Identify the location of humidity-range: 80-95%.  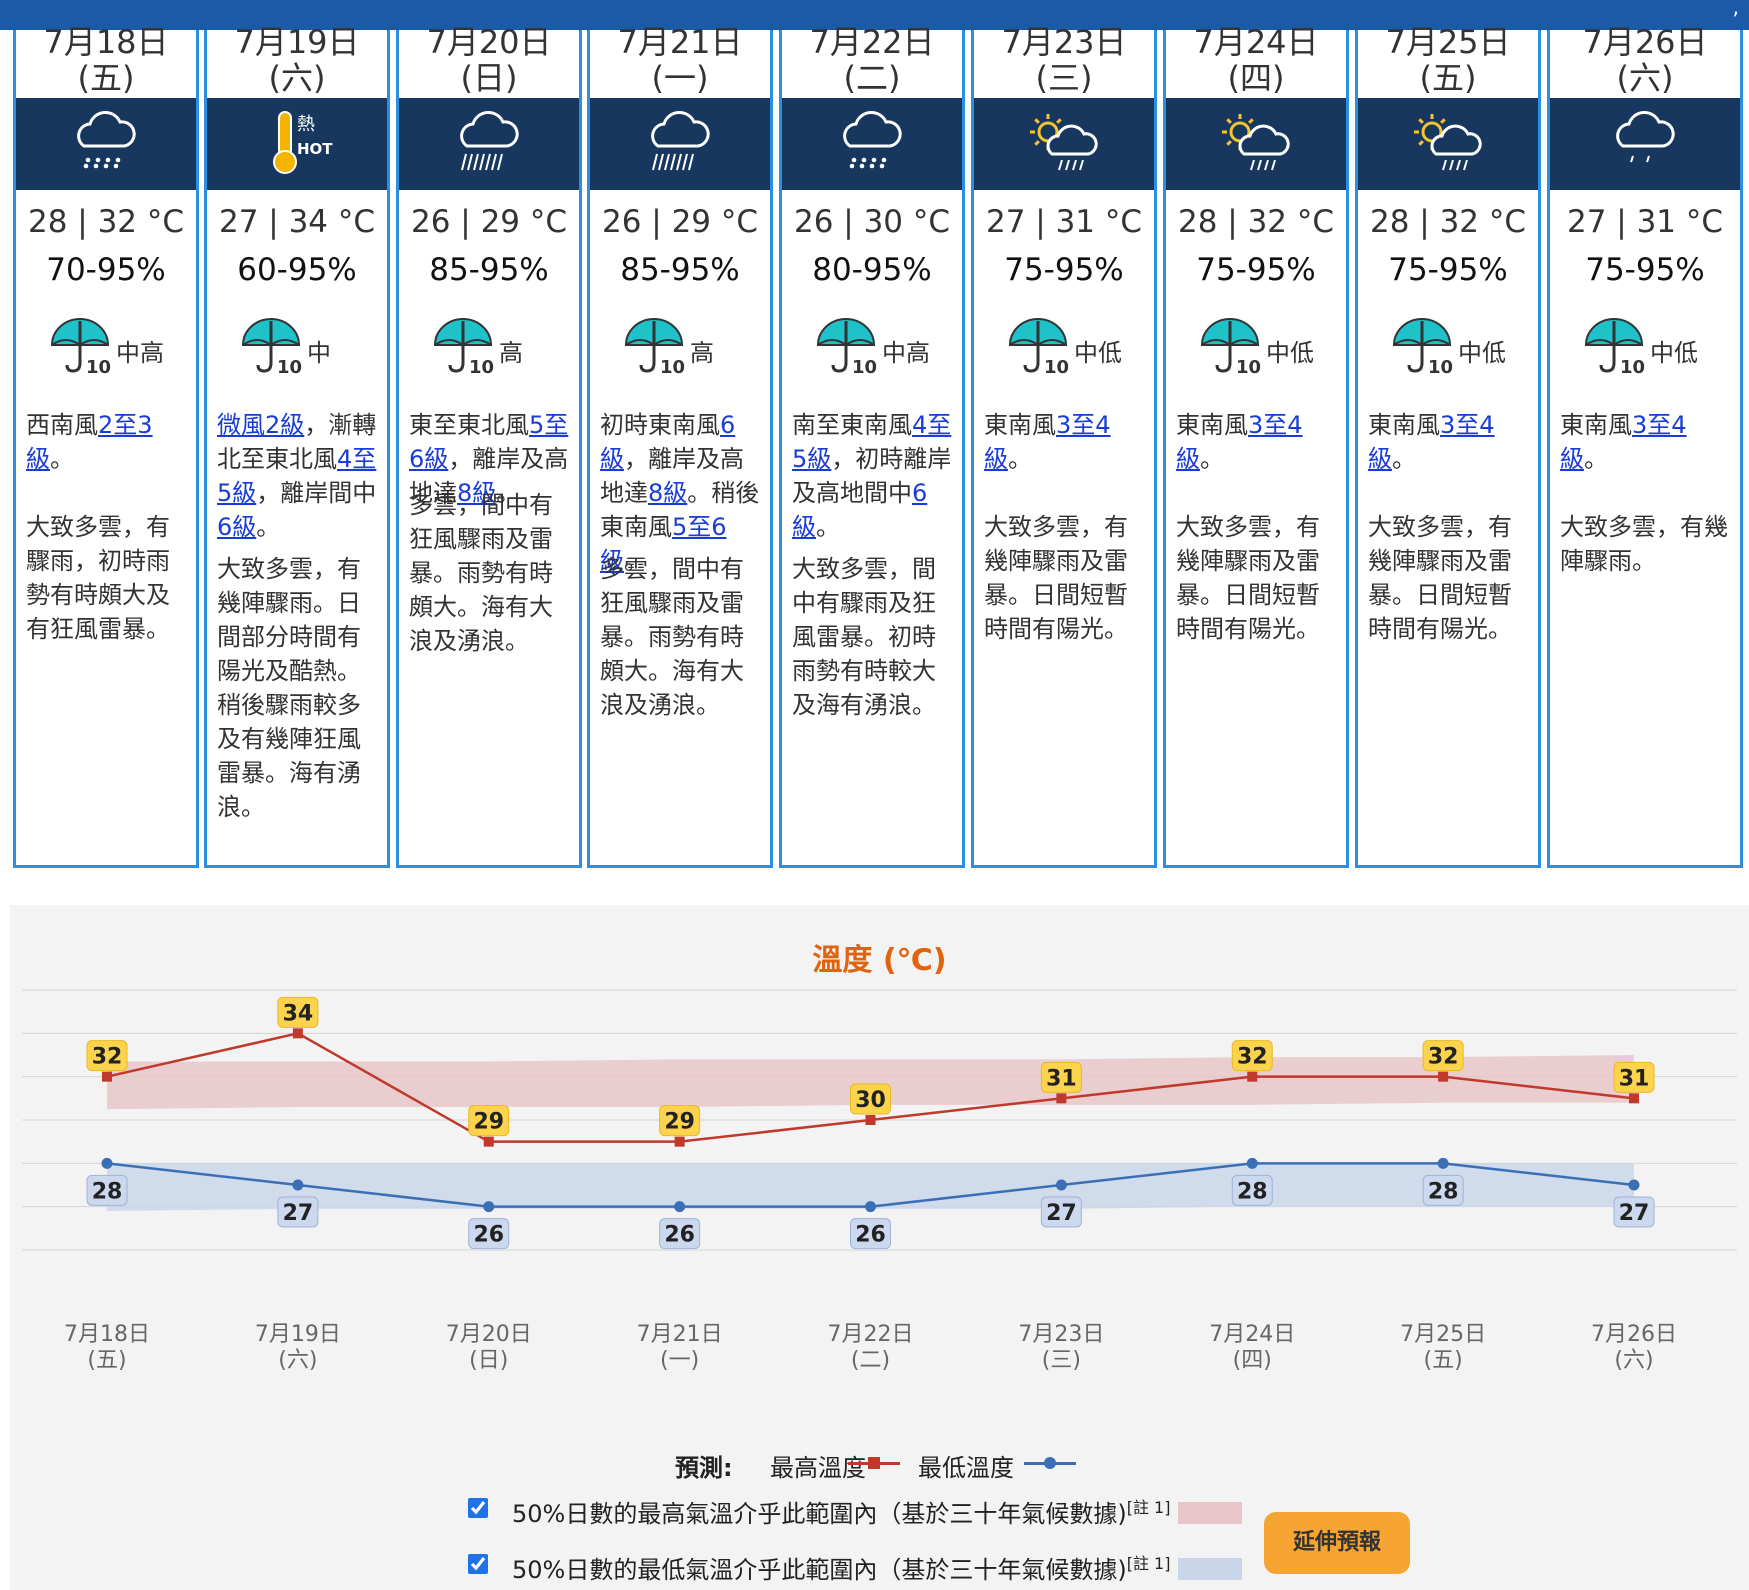
(872, 270).